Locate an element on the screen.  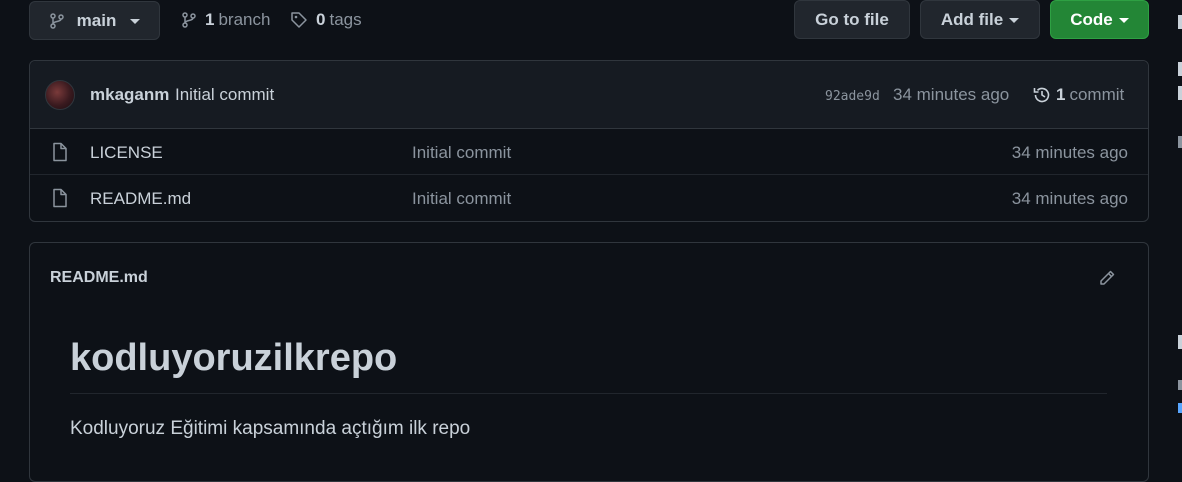
tags-link: 0 tags is located at coordinates (326, 20).